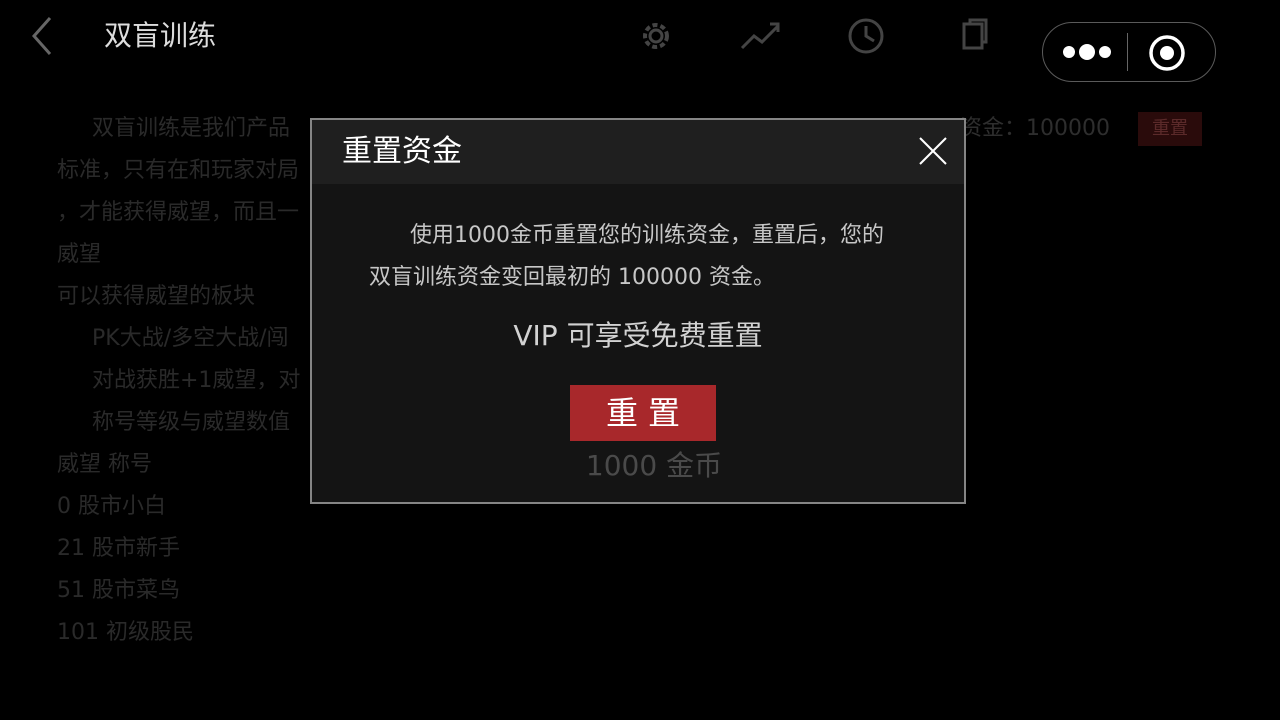  I want to click on content-line: 威望 称号, so click(104, 464).